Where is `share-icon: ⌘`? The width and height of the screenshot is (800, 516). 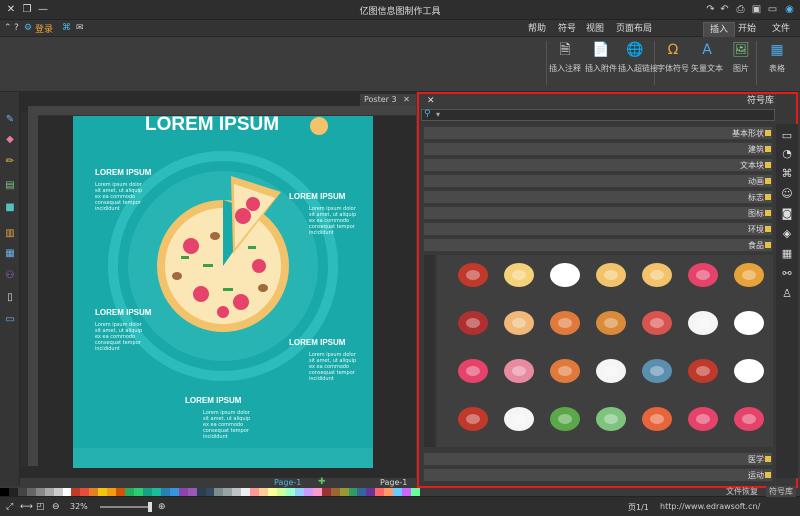 share-icon: ⌘ is located at coordinates (66, 28).